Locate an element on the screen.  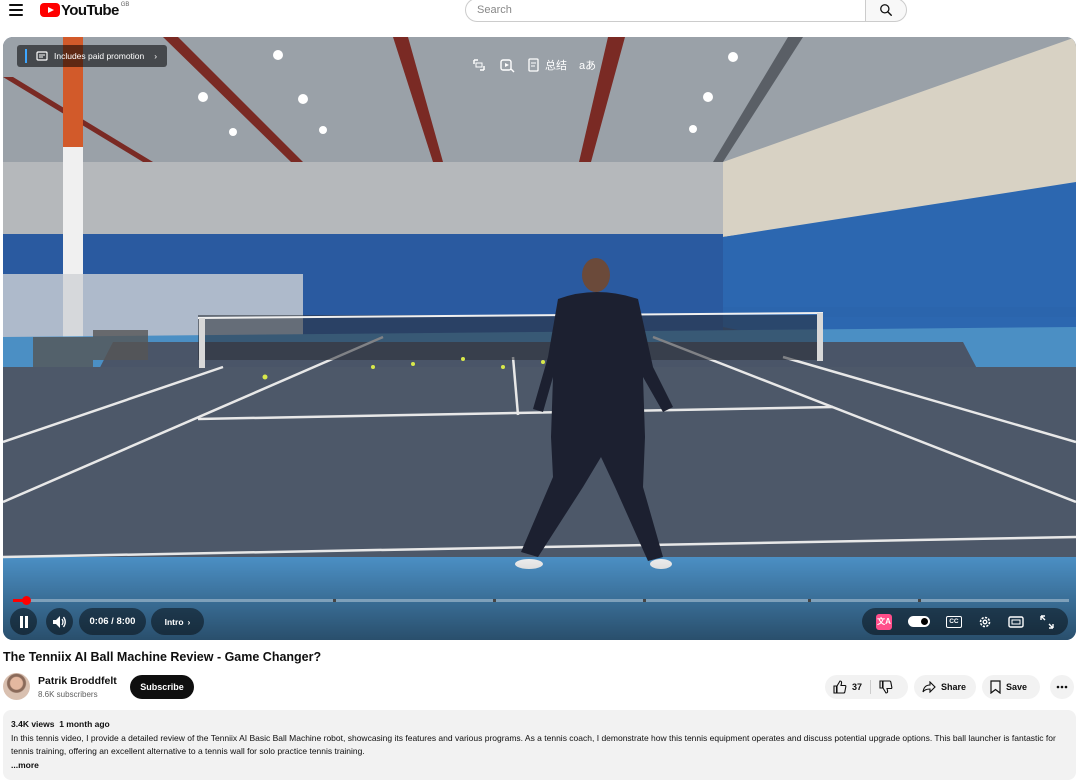
translate-icon: aあ is located at coordinates (587, 65).